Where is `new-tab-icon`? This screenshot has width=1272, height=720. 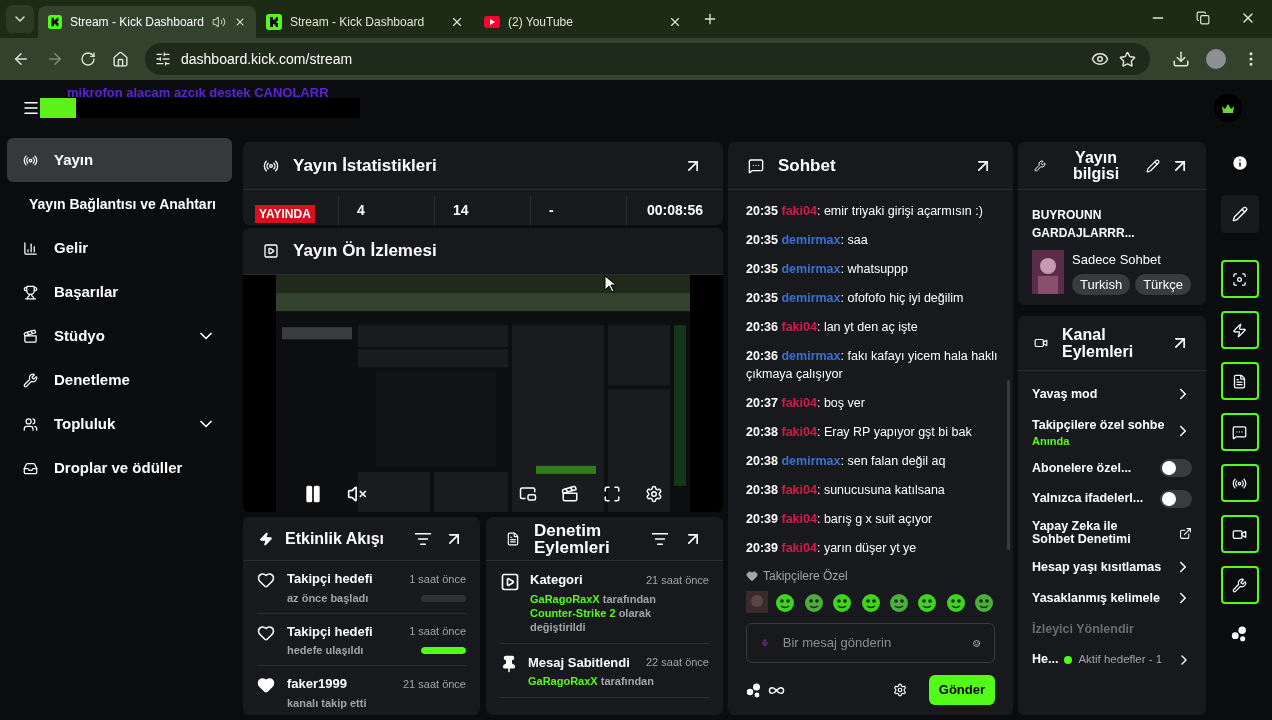
new-tab-icon is located at coordinates (710, 19).